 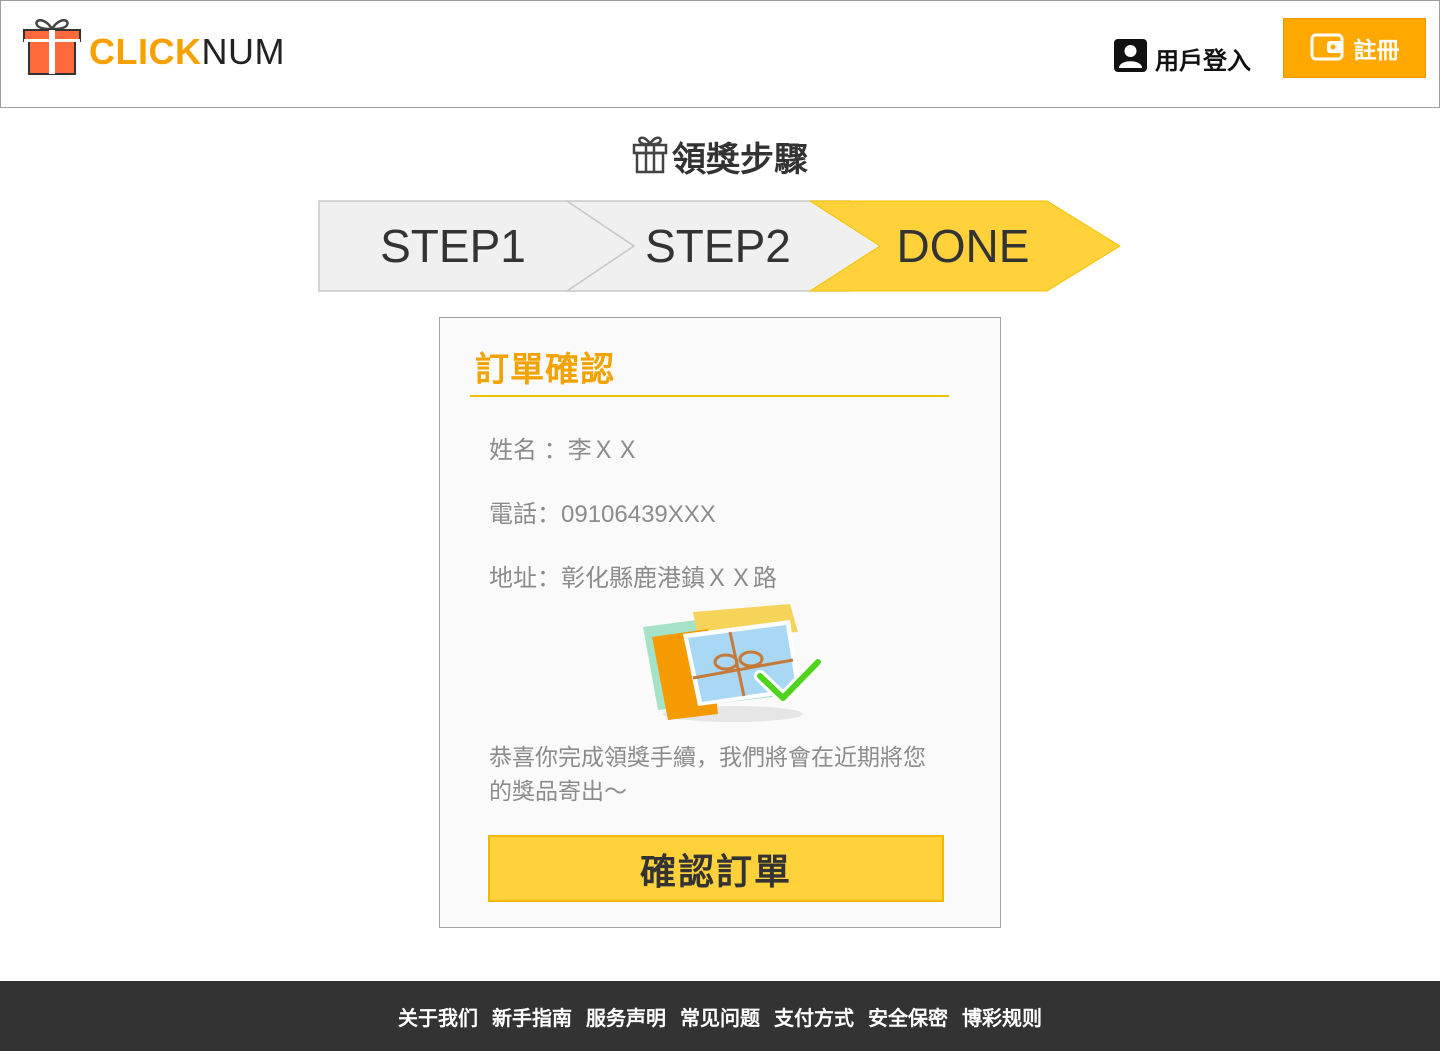 I want to click on phone-row: 電話：09106439XXX, so click(x=602, y=514).